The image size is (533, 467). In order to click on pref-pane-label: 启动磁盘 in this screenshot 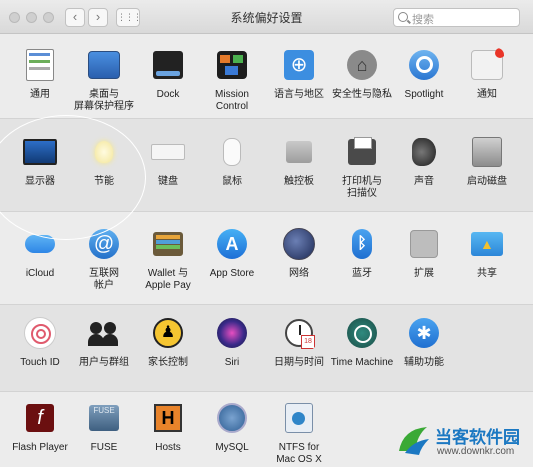, I will do `click(487, 181)`.